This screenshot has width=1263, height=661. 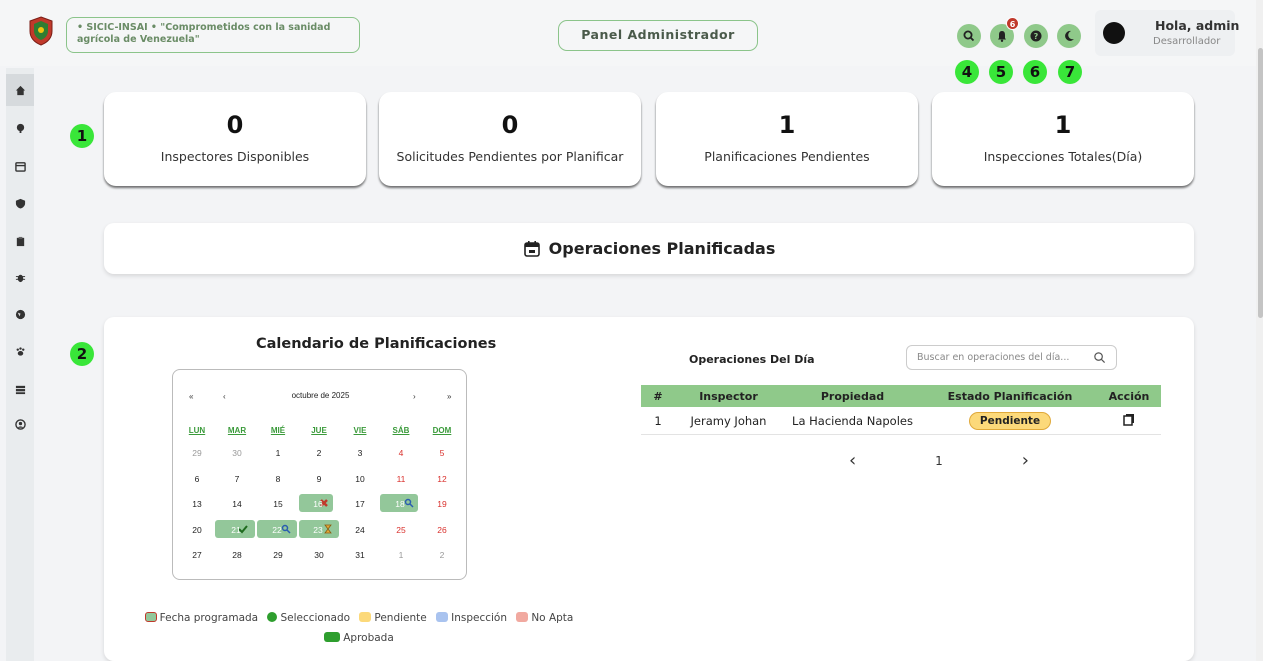 What do you see at coordinates (236, 530) in the screenshot?
I see `calendar-day: 21` at bounding box center [236, 530].